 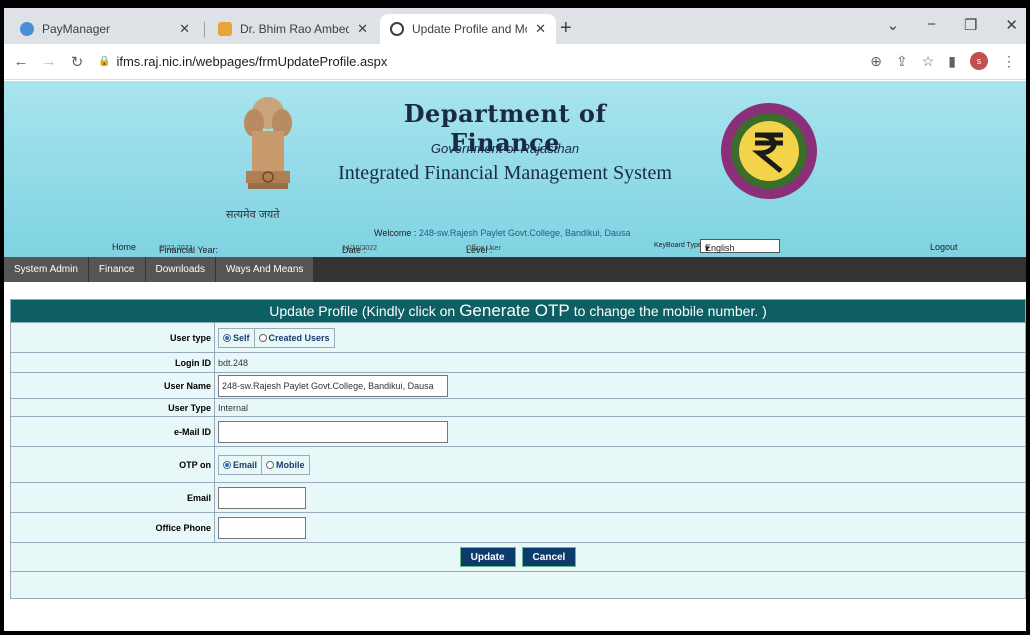 I want to click on user-type-radio-group: Self Created Users, so click(x=276, y=337).